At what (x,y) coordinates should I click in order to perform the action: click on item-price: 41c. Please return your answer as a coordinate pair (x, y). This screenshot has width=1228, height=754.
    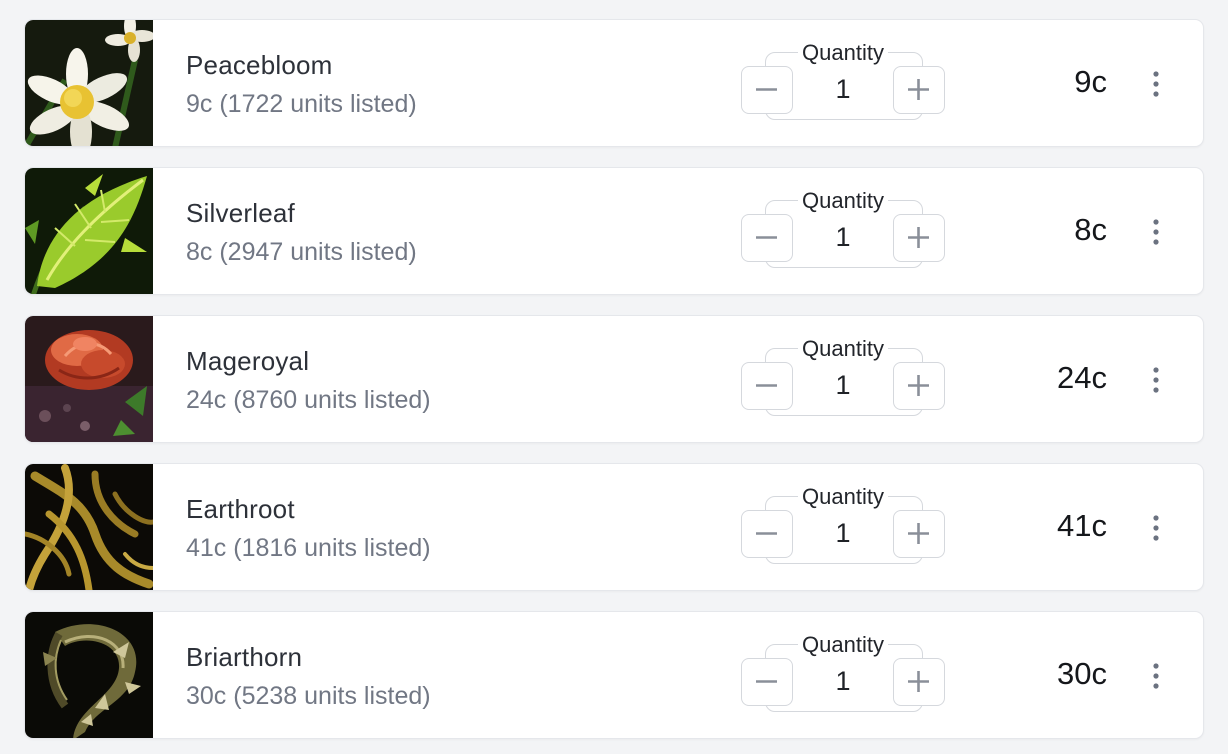
    Looking at the image, I should click on (1082, 525).